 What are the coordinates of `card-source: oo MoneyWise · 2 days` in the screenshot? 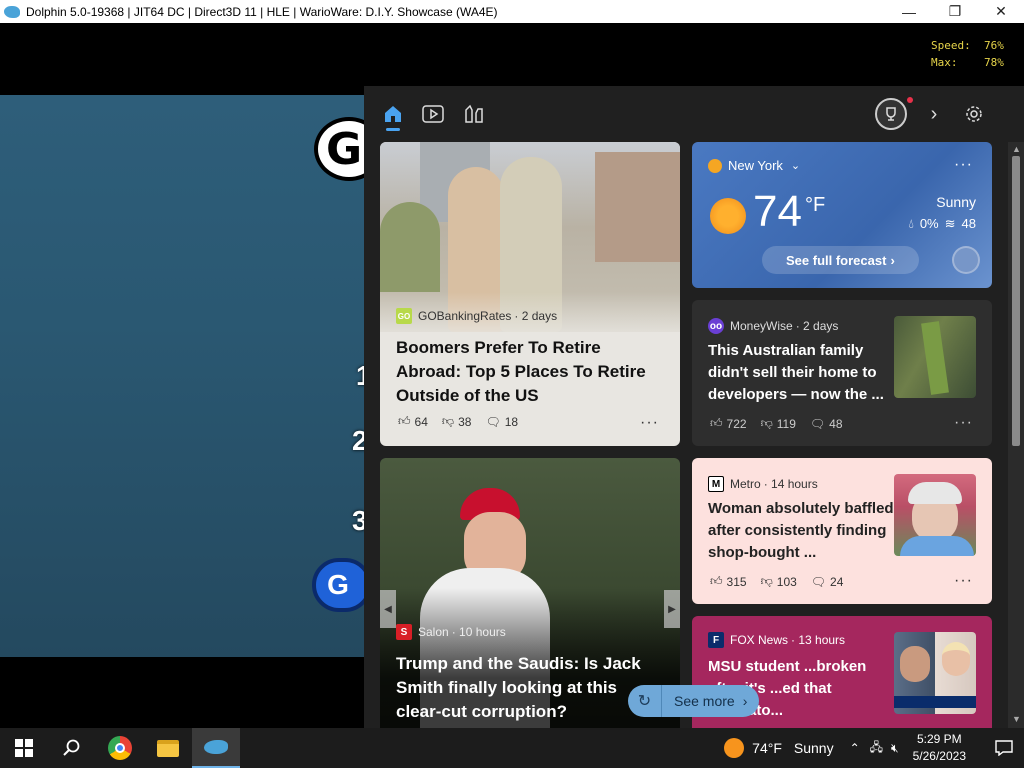 It's located at (773, 326).